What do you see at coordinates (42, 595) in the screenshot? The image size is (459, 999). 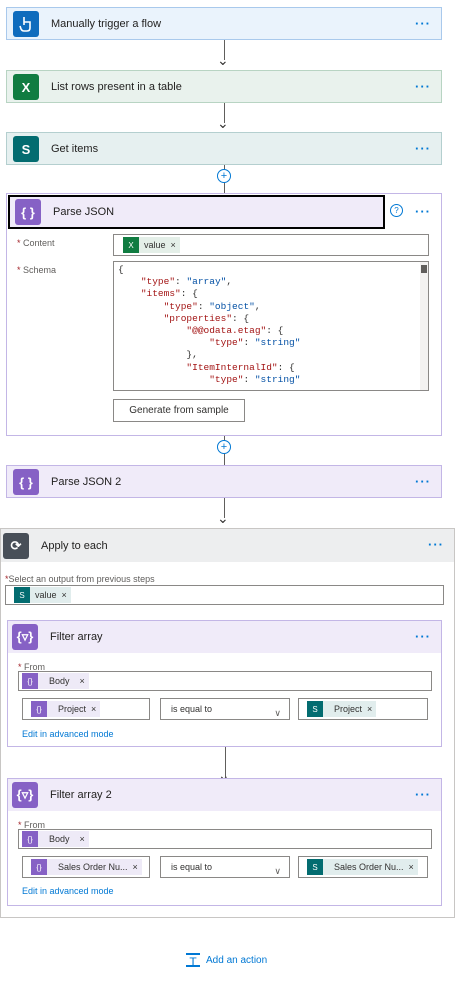 I see `value-token: S value ×` at bounding box center [42, 595].